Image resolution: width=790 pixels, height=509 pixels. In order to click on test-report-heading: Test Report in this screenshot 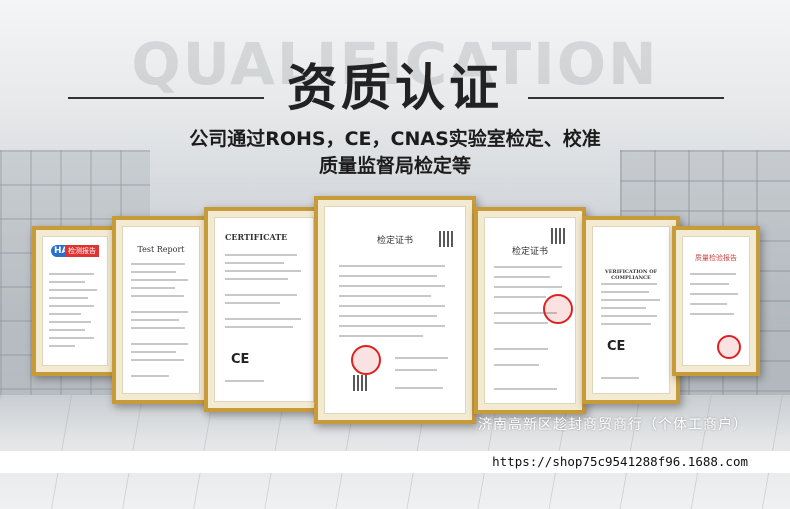, I will do `click(161, 249)`.